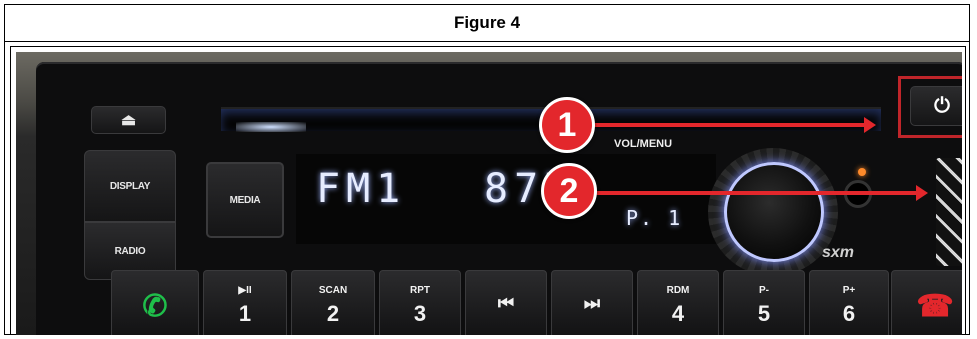  I want to click on power-button: ⏻, so click(936, 106).